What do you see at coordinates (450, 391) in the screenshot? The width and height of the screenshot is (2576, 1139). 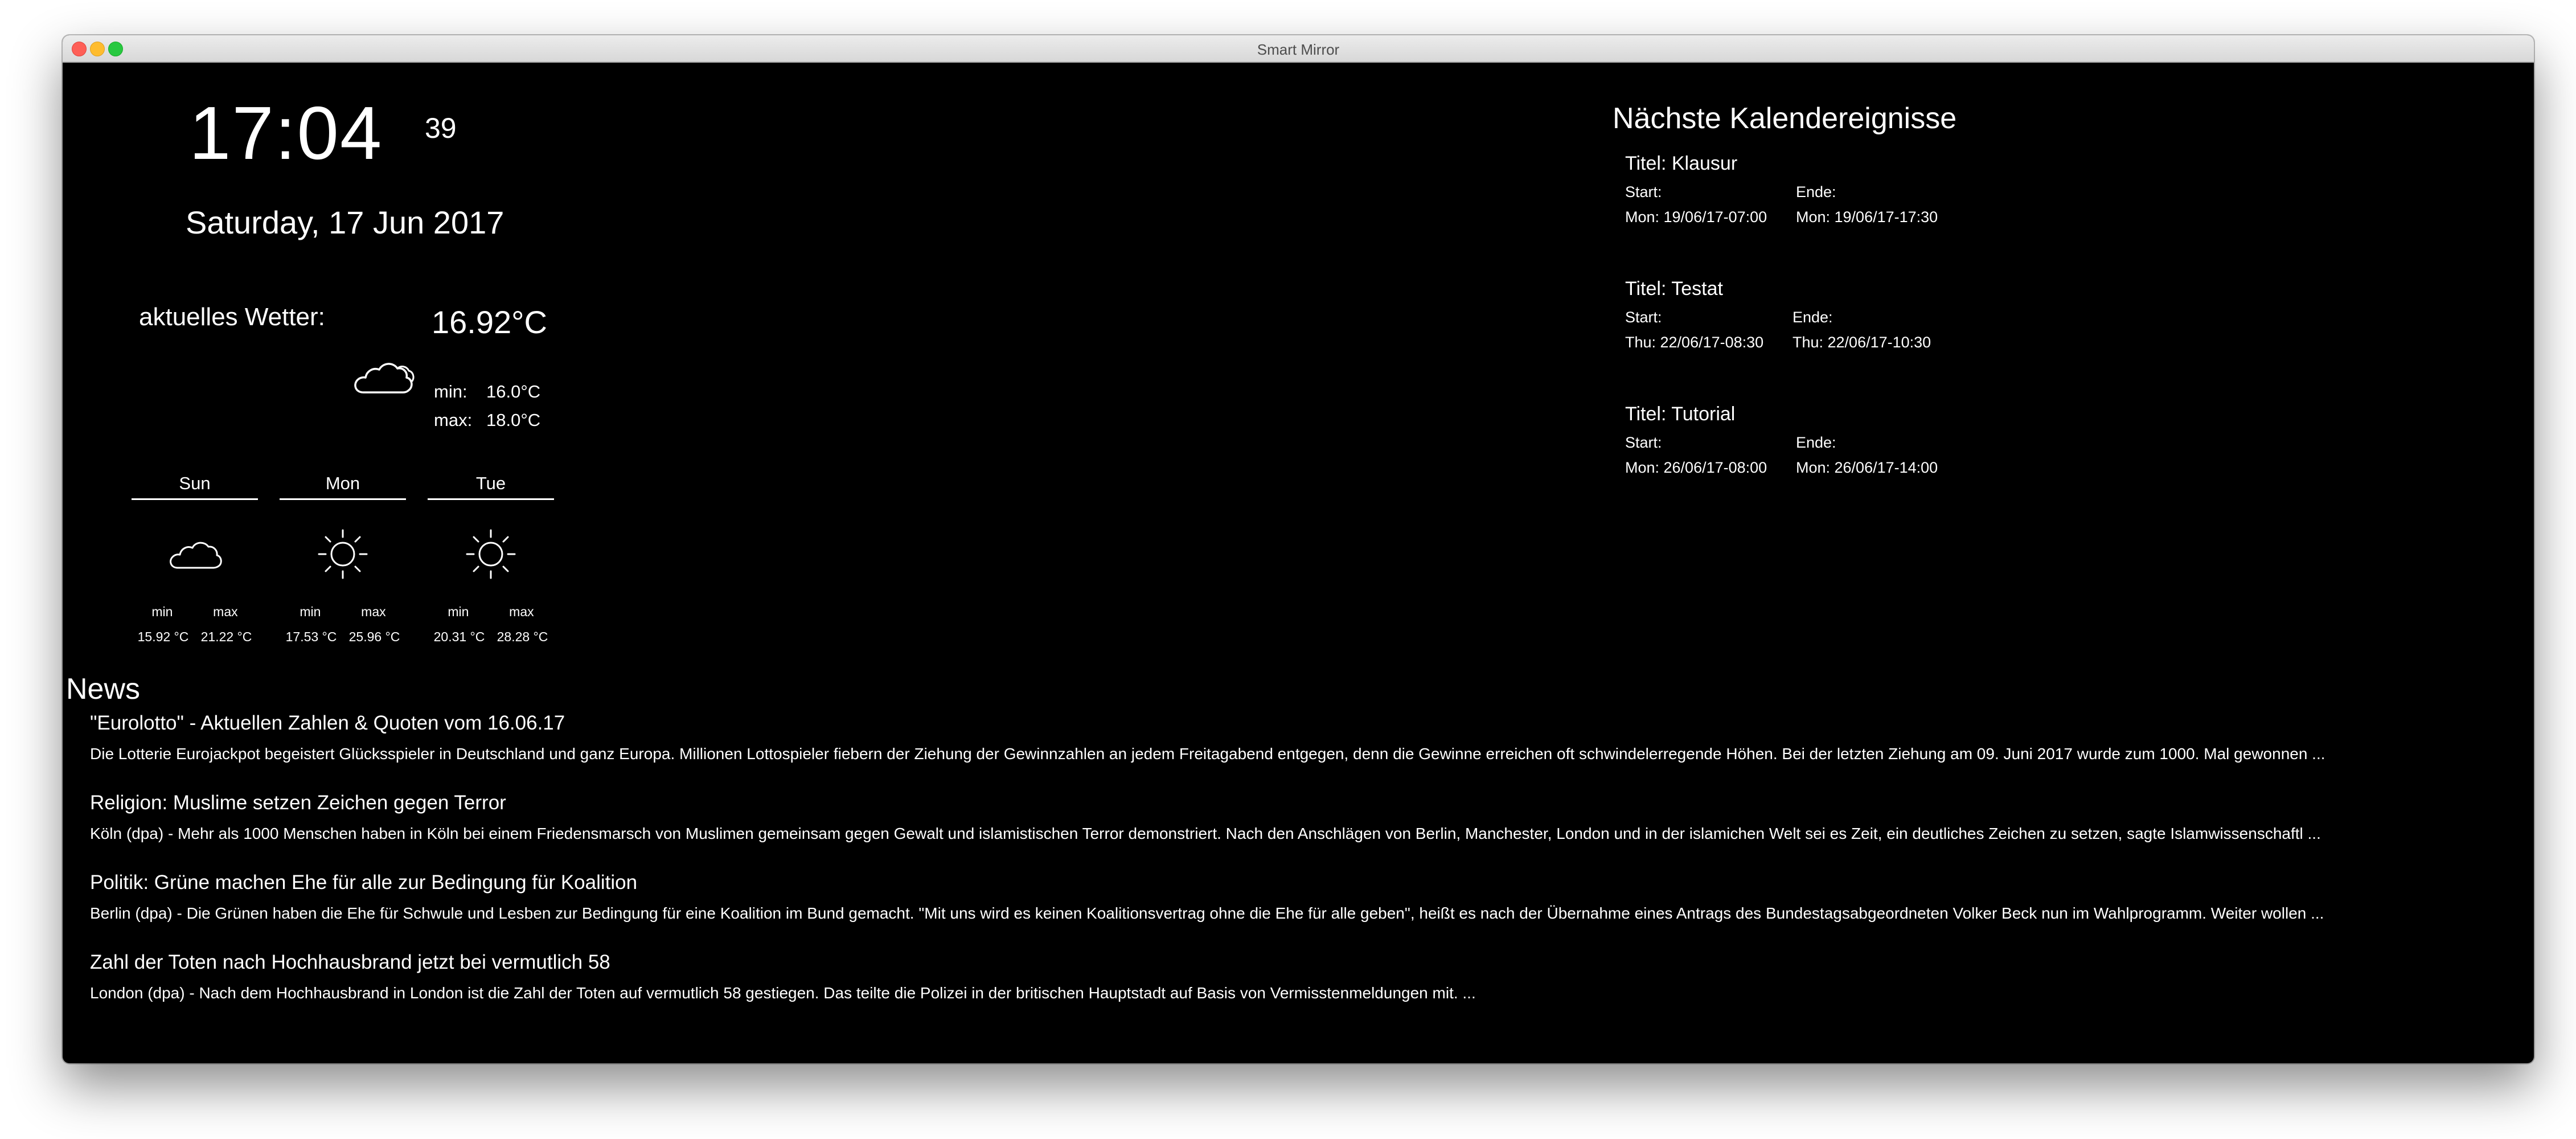 I see `min-label: min:` at bounding box center [450, 391].